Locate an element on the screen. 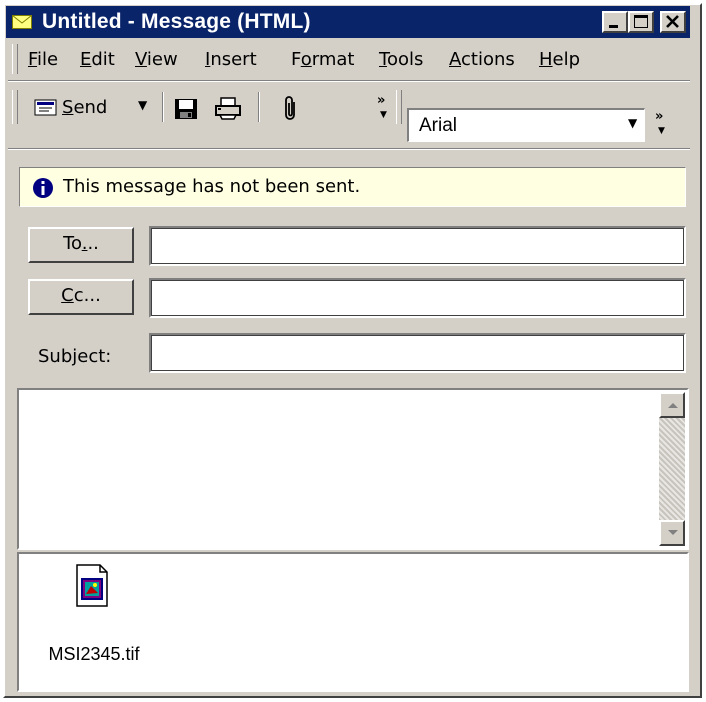 The width and height of the screenshot is (706, 702). info-bar: This message has not been sent. is located at coordinates (352, 187).